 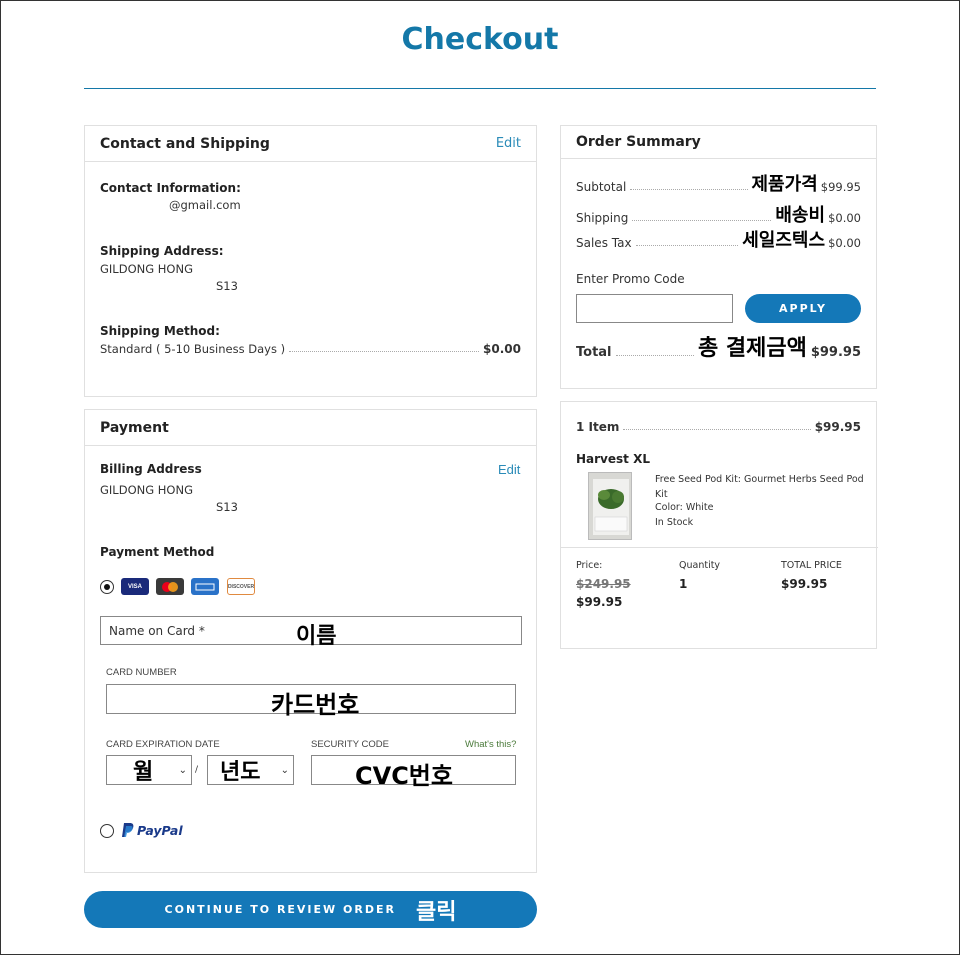 What do you see at coordinates (310, 349) in the screenshot?
I see `shipping-method-row: Standard ( 5-10 Business Days ) $0.00` at bounding box center [310, 349].